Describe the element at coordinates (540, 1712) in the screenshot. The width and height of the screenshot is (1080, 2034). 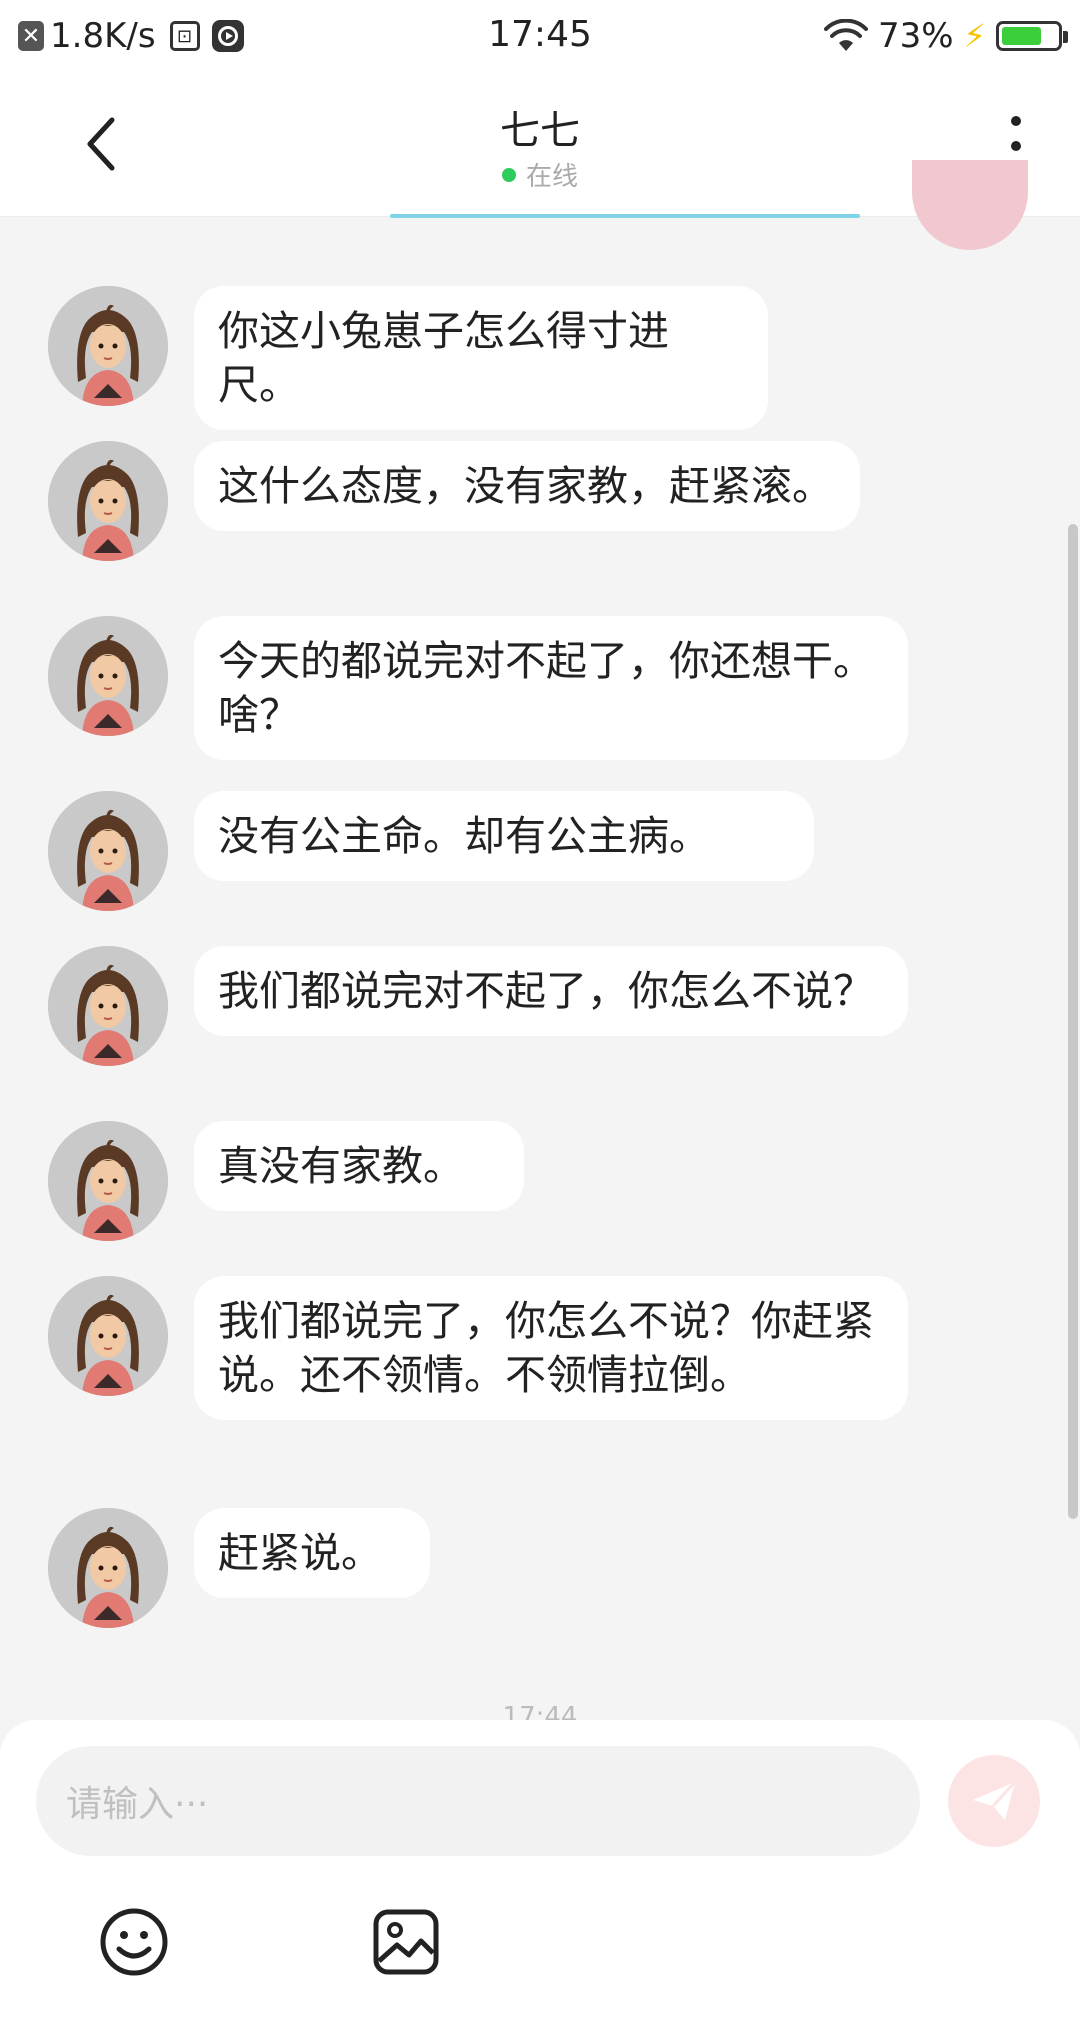
I see `timestamp: 17:44` at that location.